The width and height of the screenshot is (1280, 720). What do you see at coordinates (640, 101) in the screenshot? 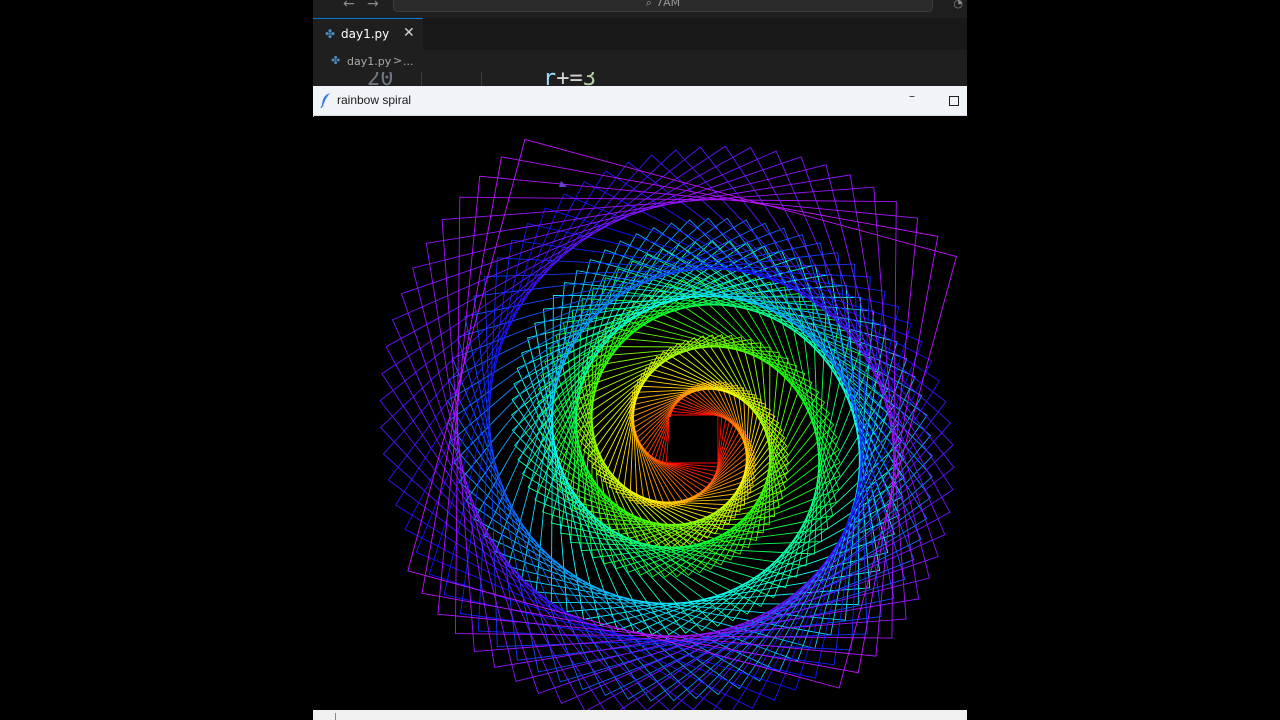
I see `window-titlebar: rainbow spiral –` at bounding box center [640, 101].